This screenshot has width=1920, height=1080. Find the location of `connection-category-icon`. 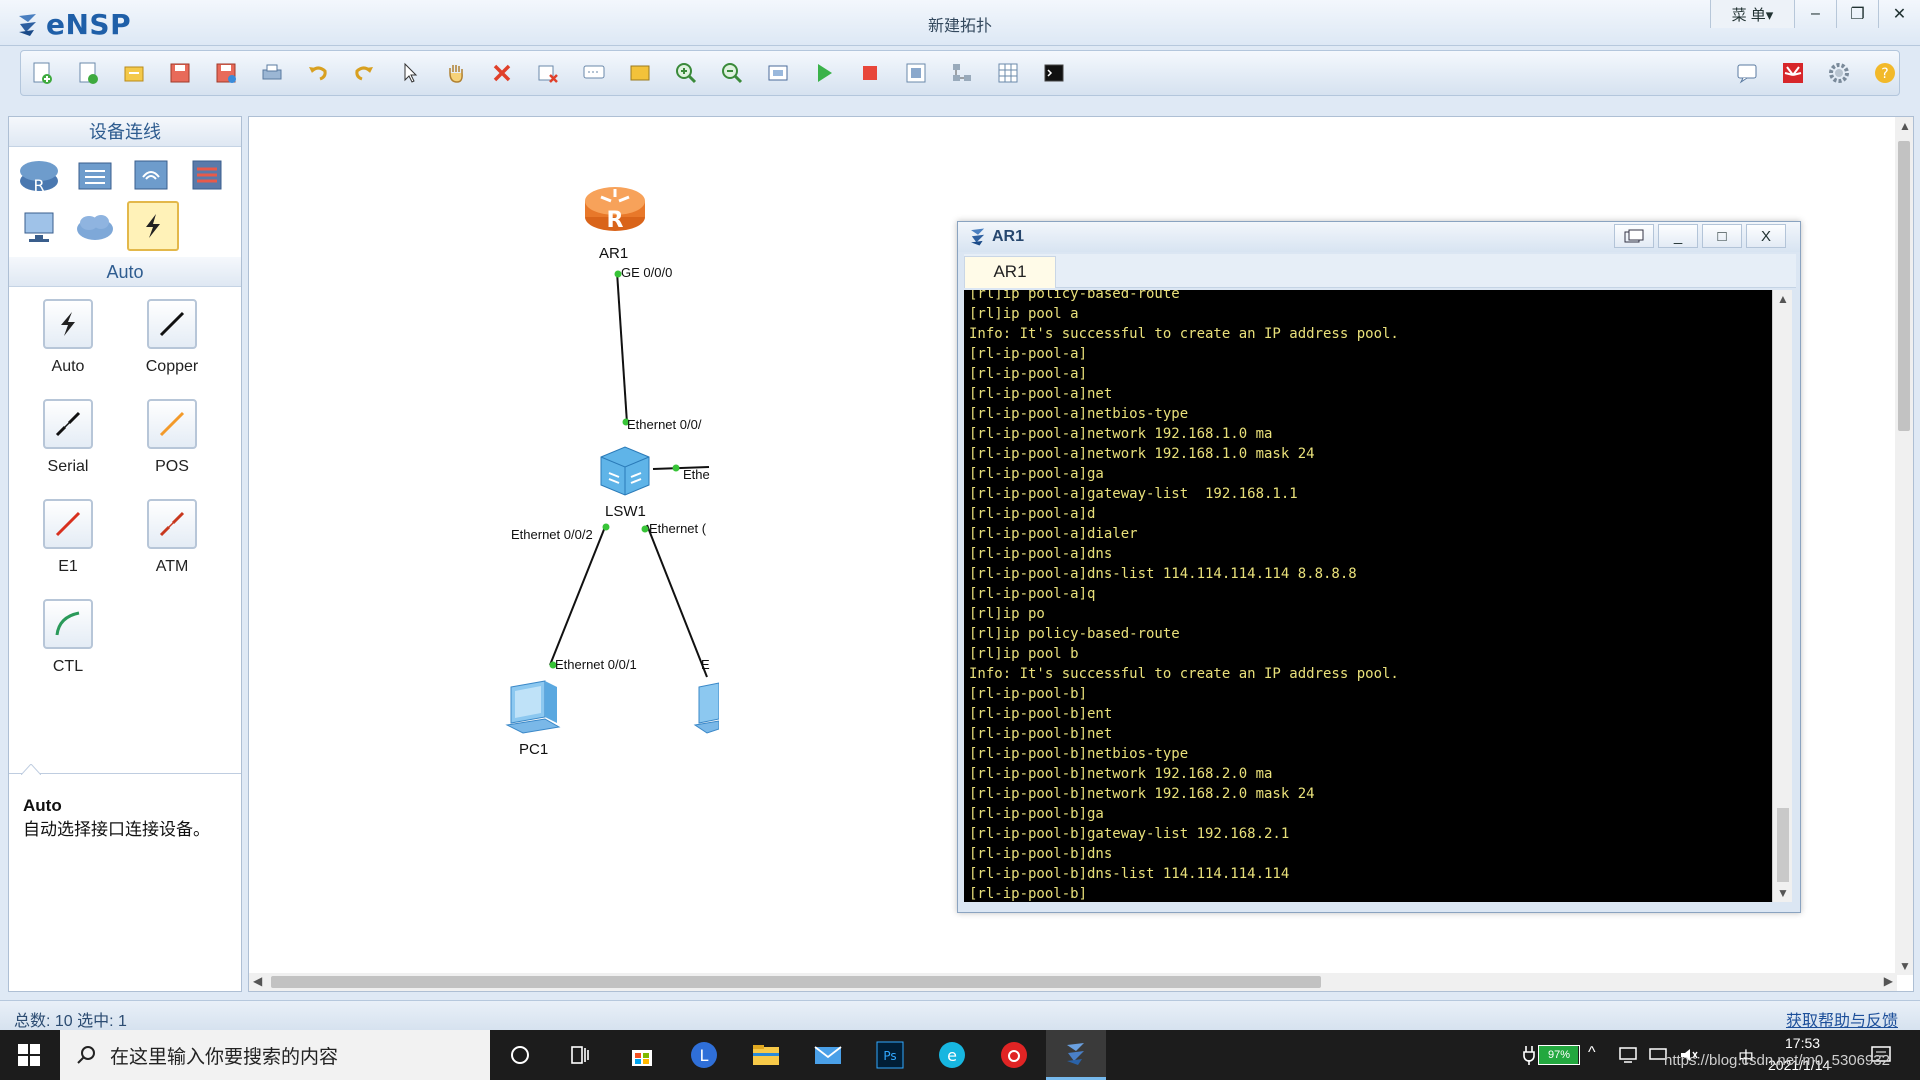

connection-category-icon is located at coordinates (153, 226).